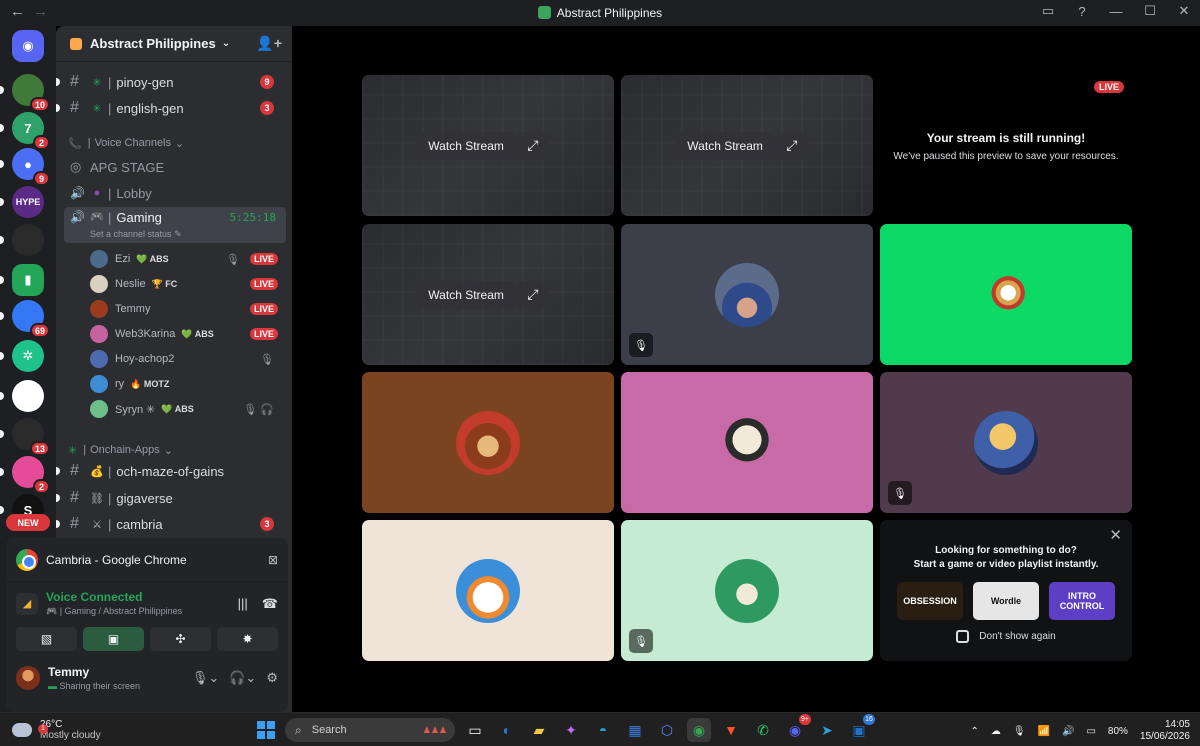  What do you see at coordinates (827, 730) in the screenshot?
I see `telegram-icon: ➤` at bounding box center [827, 730].